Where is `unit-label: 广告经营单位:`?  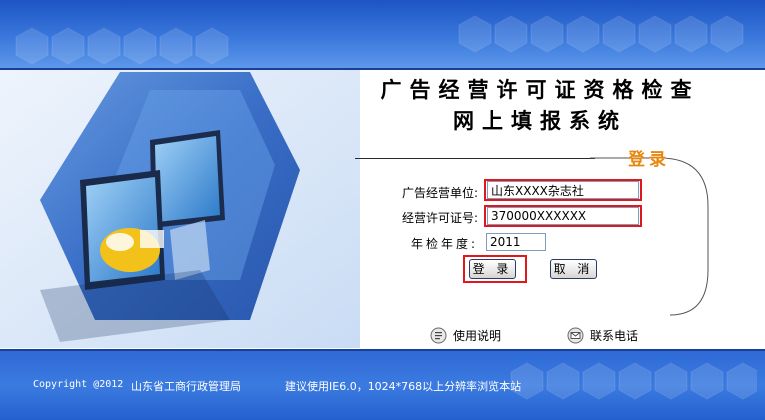
unit-label: 广告经营单位: is located at coordinates (439, 193).